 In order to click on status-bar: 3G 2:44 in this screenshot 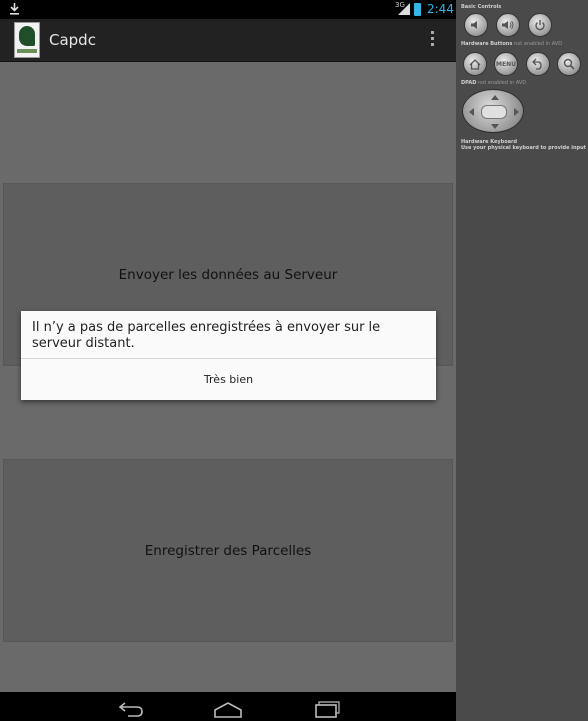, I will do `click(228, 9)`.